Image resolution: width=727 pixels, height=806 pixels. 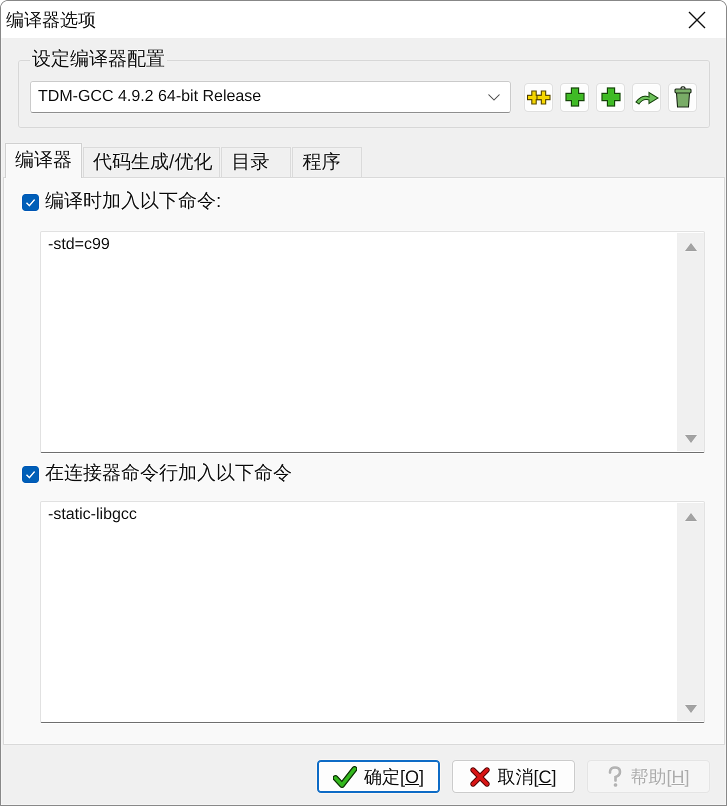 I want to click on compiler-select: TDM-GCC 4.9.2 64-bit Release, so click(x=270, y=97).